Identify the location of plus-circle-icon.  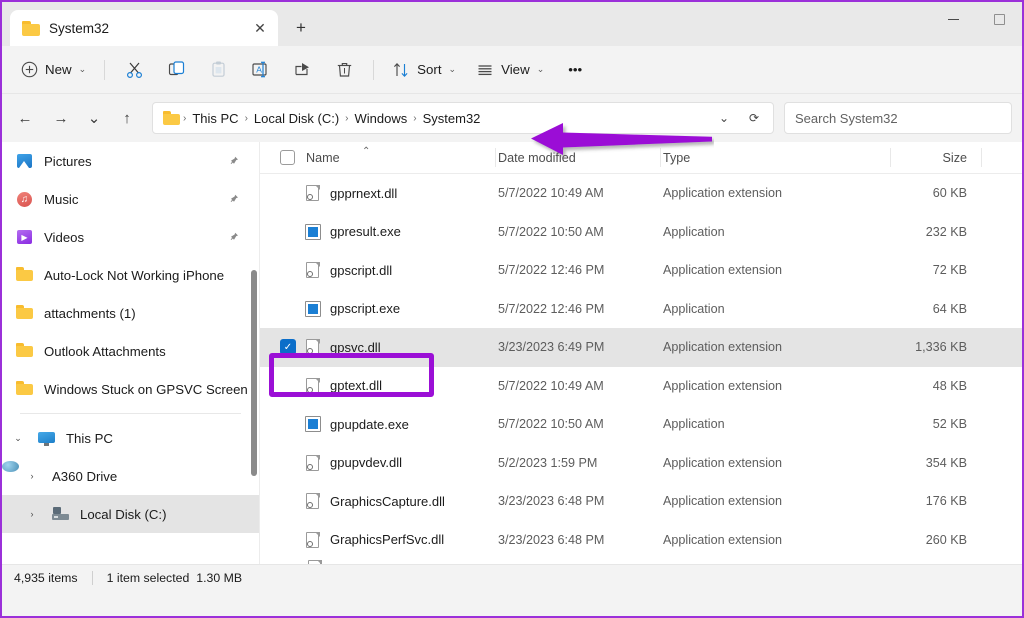
(29, 69).